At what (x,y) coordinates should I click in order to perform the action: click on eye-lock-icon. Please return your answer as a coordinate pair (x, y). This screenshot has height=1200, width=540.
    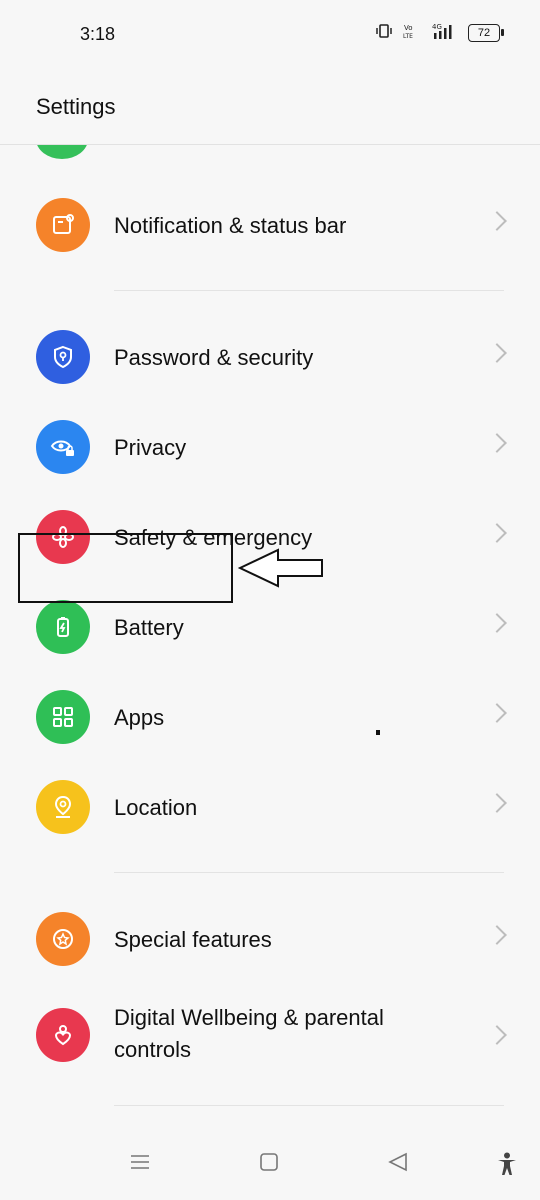
    Looking at the image, I should click on (63, 447).